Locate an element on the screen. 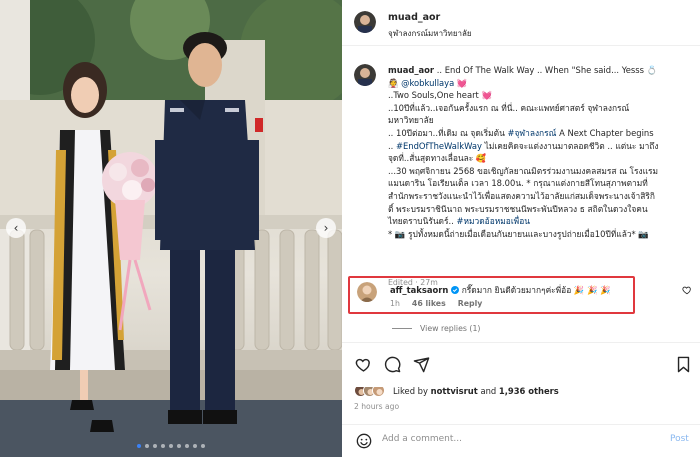 This screenshot has height=457, width=700. post-time: 2 hours ago is located at coordinates (376, 406).